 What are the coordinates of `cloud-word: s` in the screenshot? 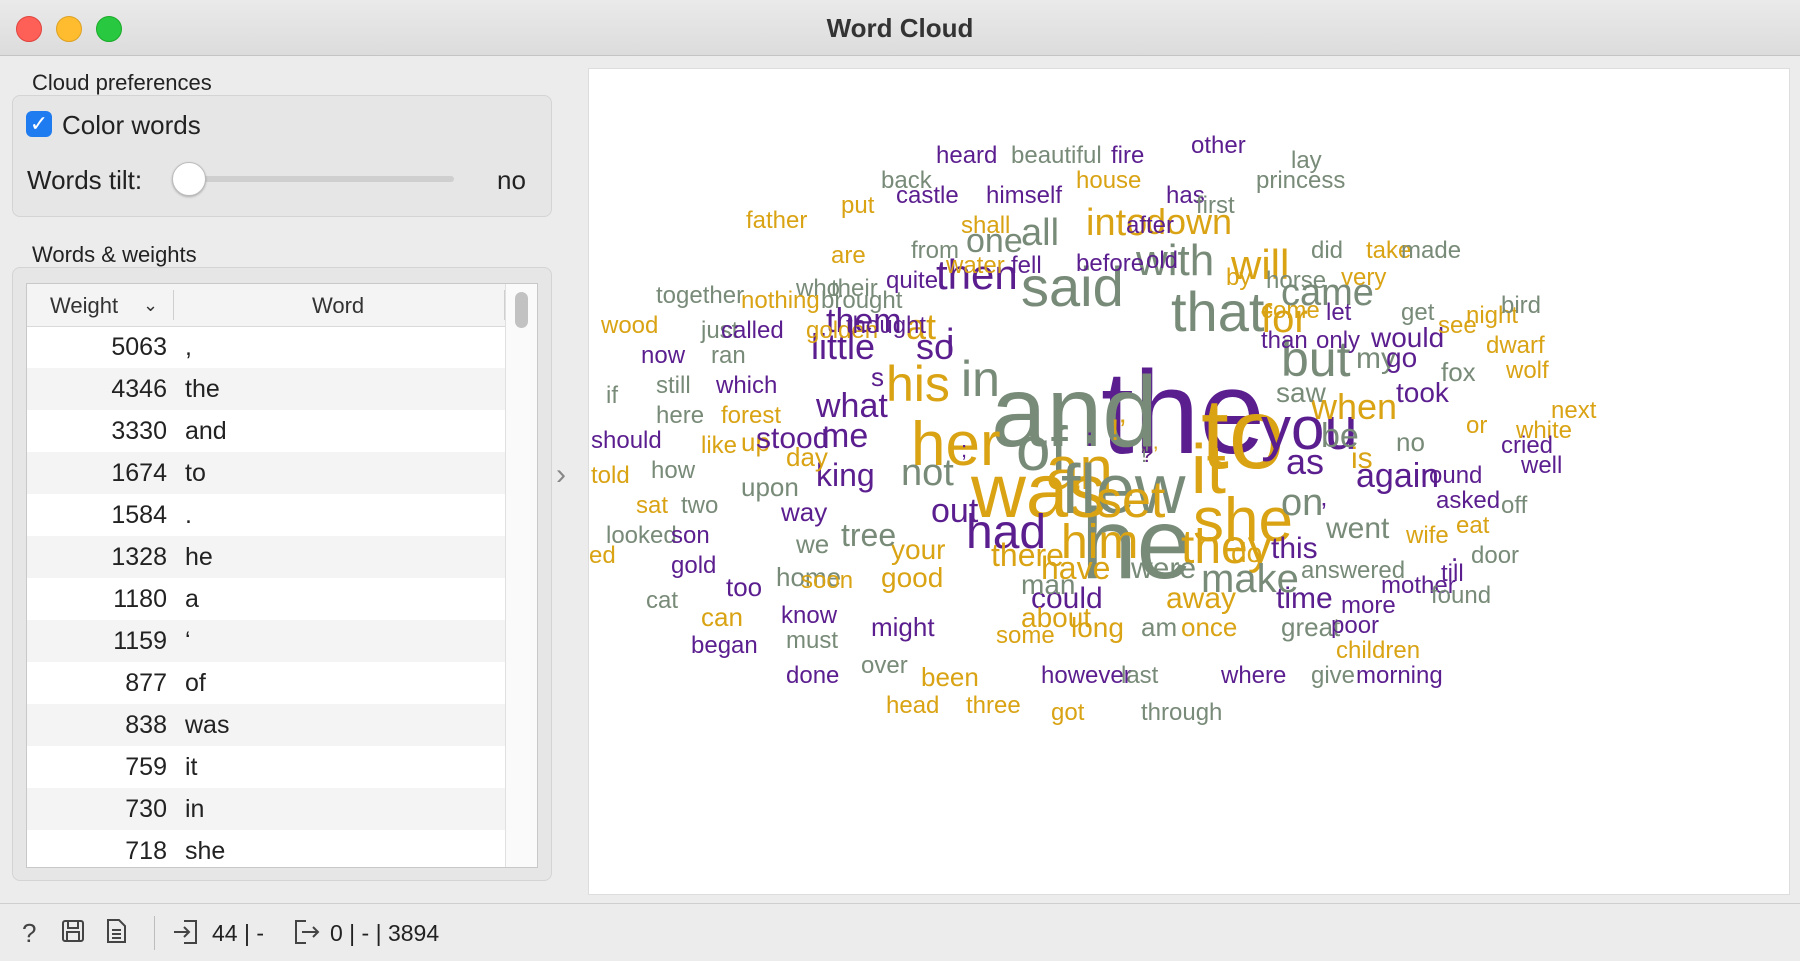 It's located at (877, 377).